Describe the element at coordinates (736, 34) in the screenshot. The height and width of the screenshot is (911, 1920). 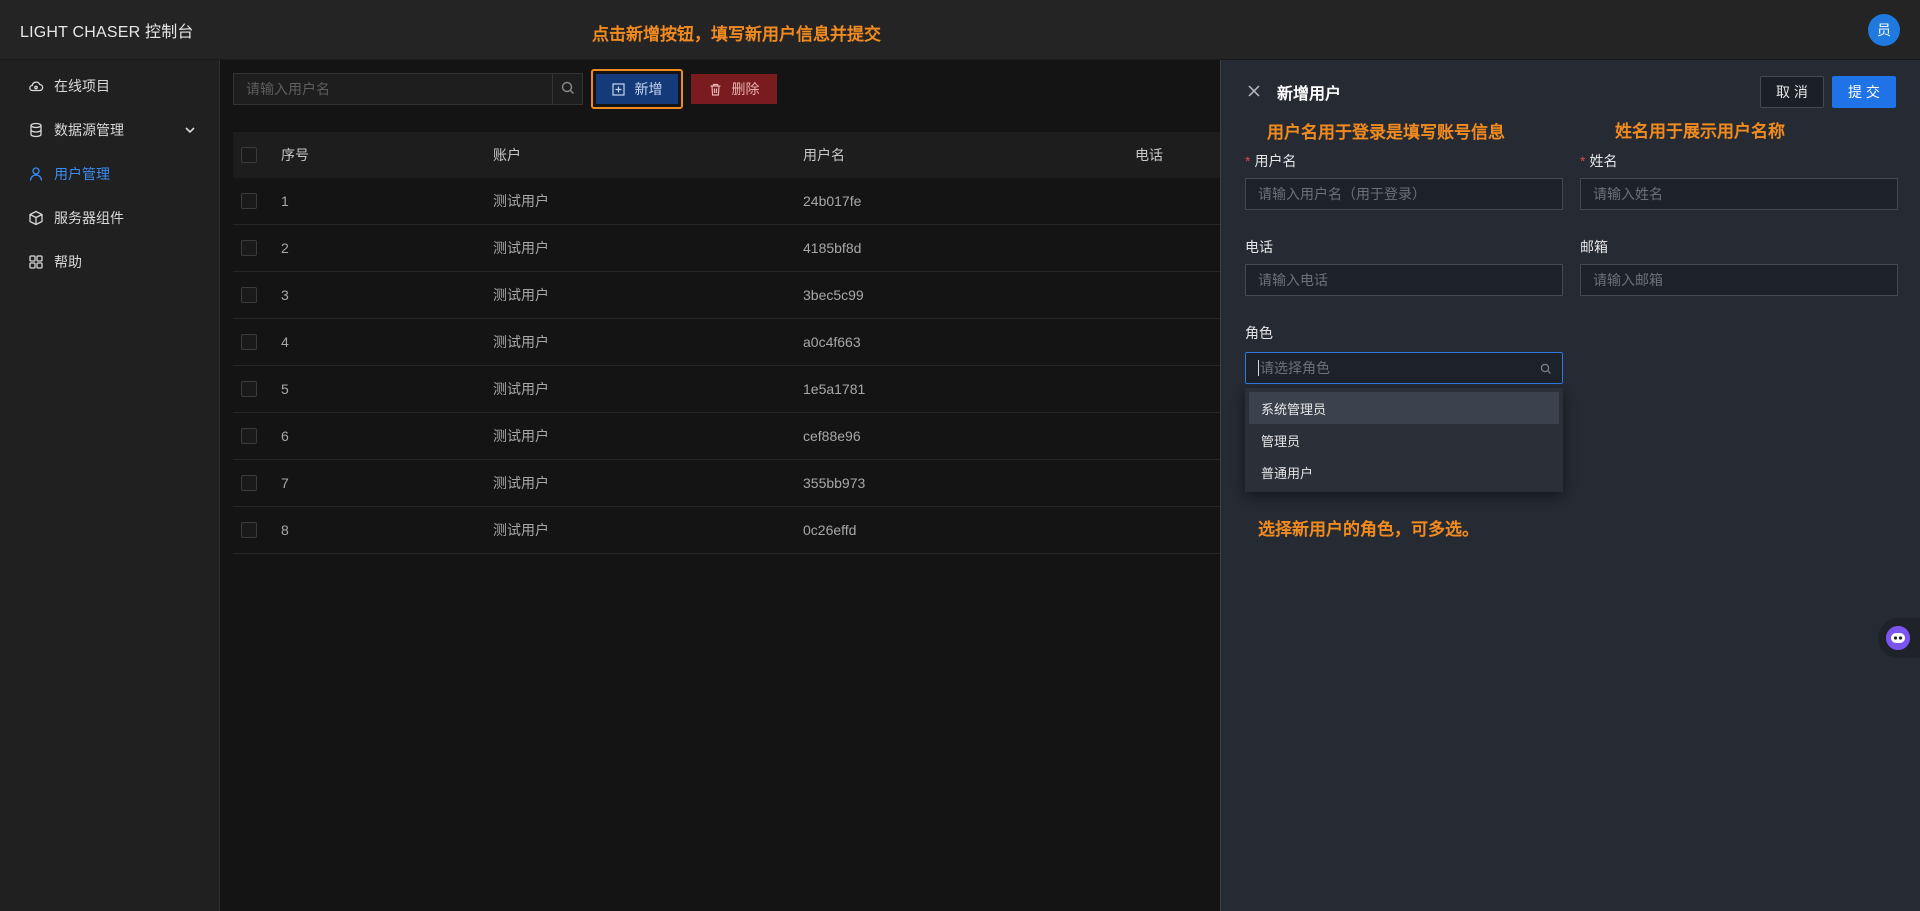
I see `annotation-add-instruction: 点击新增按钮，填写新用户信息并提交` at that location.